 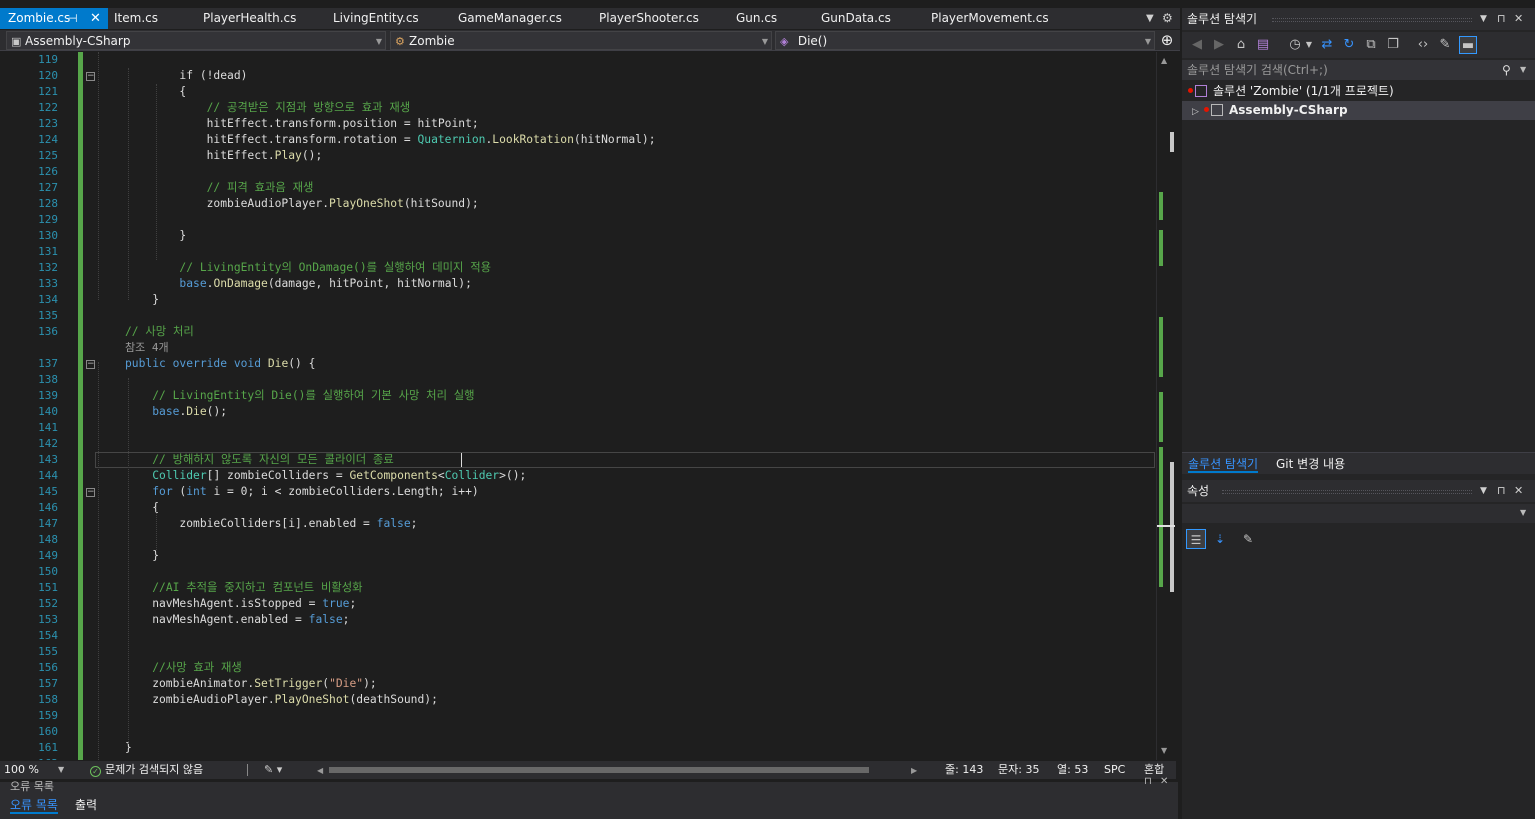 I want to click on code-line: 152 navMeshAgent.isStopped = true;, so click(x=578, y=604).